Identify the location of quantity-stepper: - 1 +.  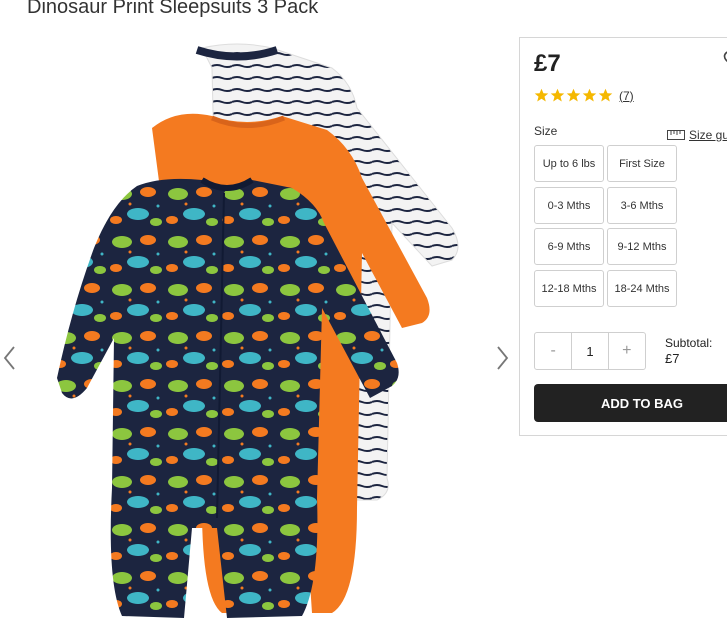
(590, 351).